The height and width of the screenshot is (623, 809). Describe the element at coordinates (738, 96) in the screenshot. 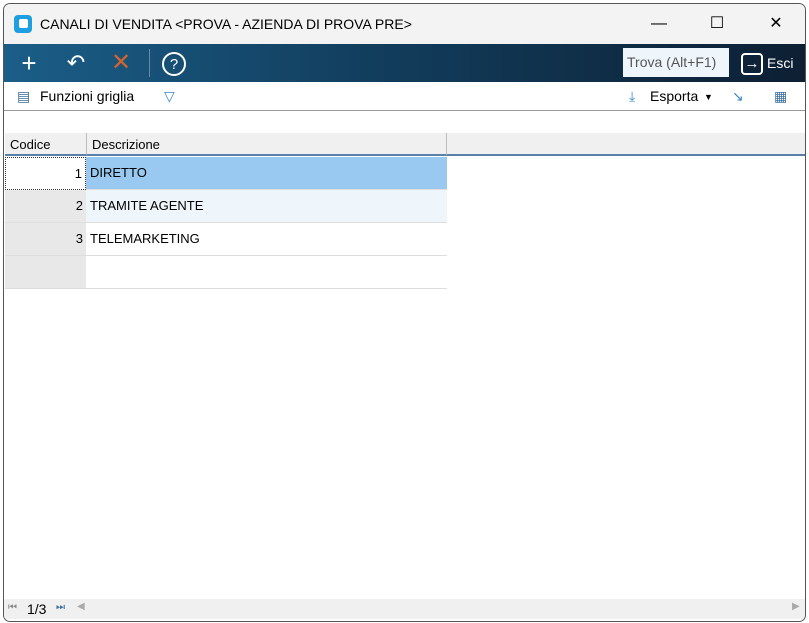

I see `chart-icon: ↘` at that location.